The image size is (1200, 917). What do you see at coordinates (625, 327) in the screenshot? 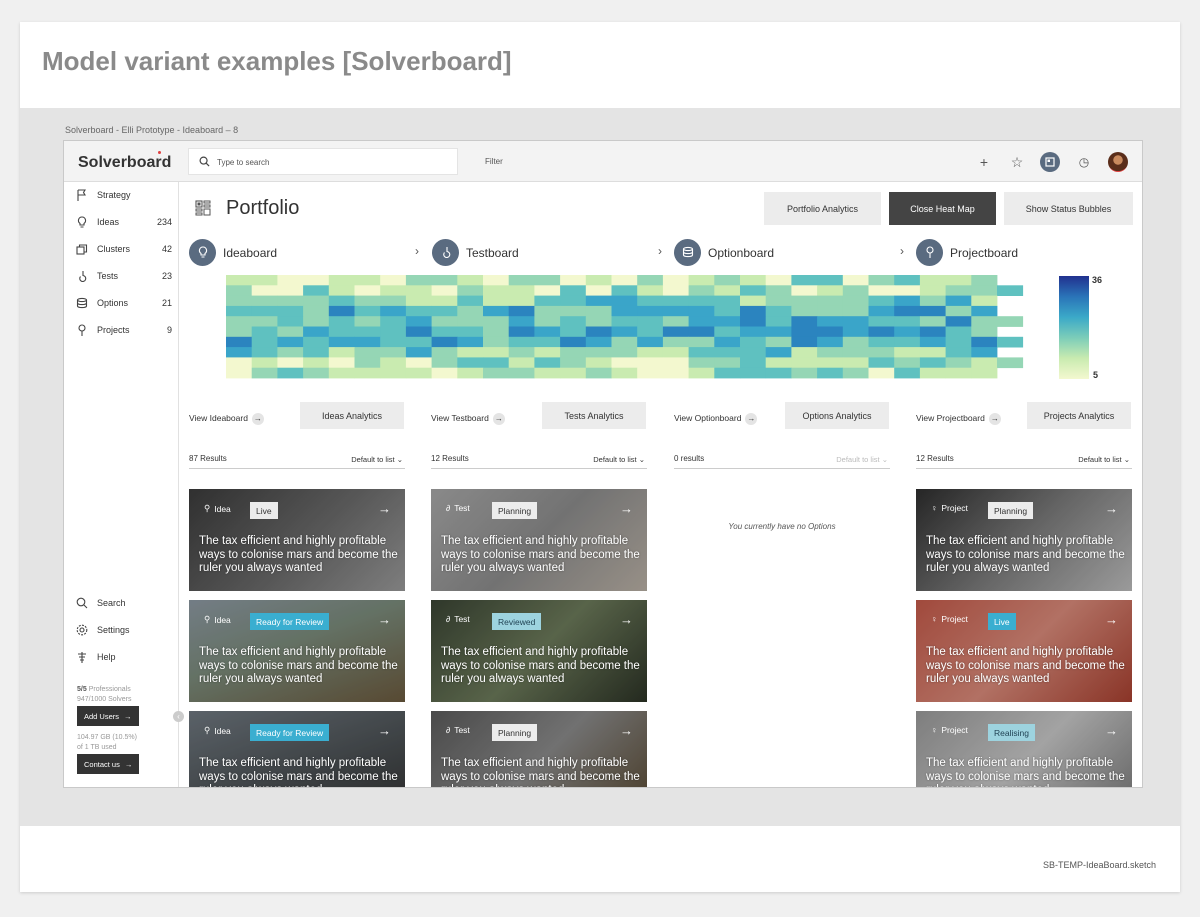
I see `heat-map` at bounding box center [625, 327].